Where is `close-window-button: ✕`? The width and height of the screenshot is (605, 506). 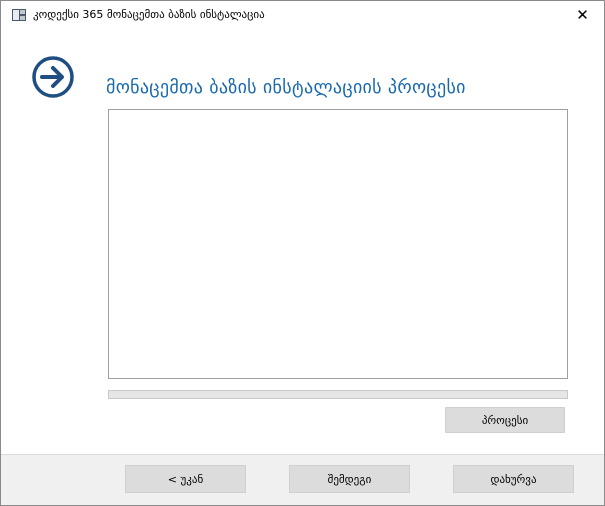 close-window-button: ✕ is located at coordinates (582, 15).